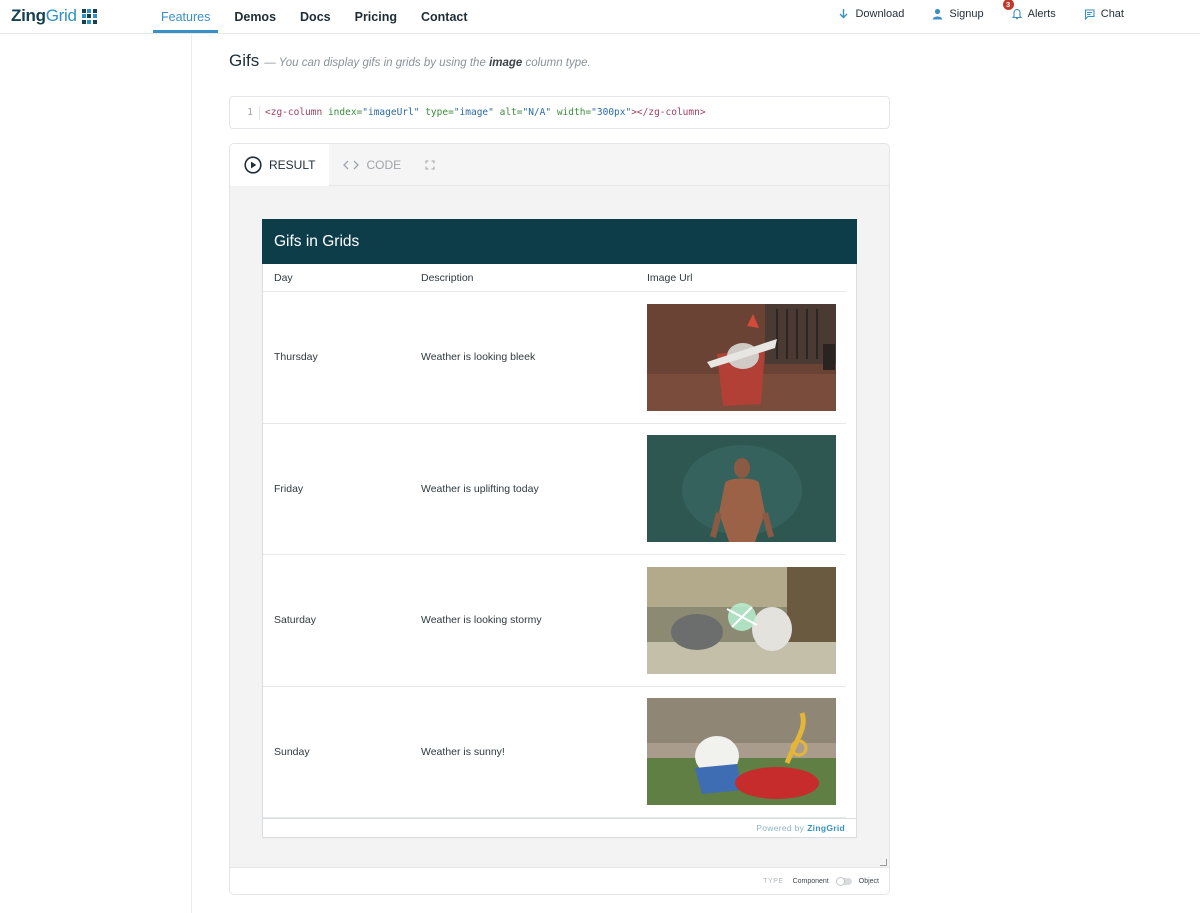 This screenshot has width=1200, height=913. I want to click on nav-actions: Download Signup 3 Alerts Chat, so click(1019, 14).